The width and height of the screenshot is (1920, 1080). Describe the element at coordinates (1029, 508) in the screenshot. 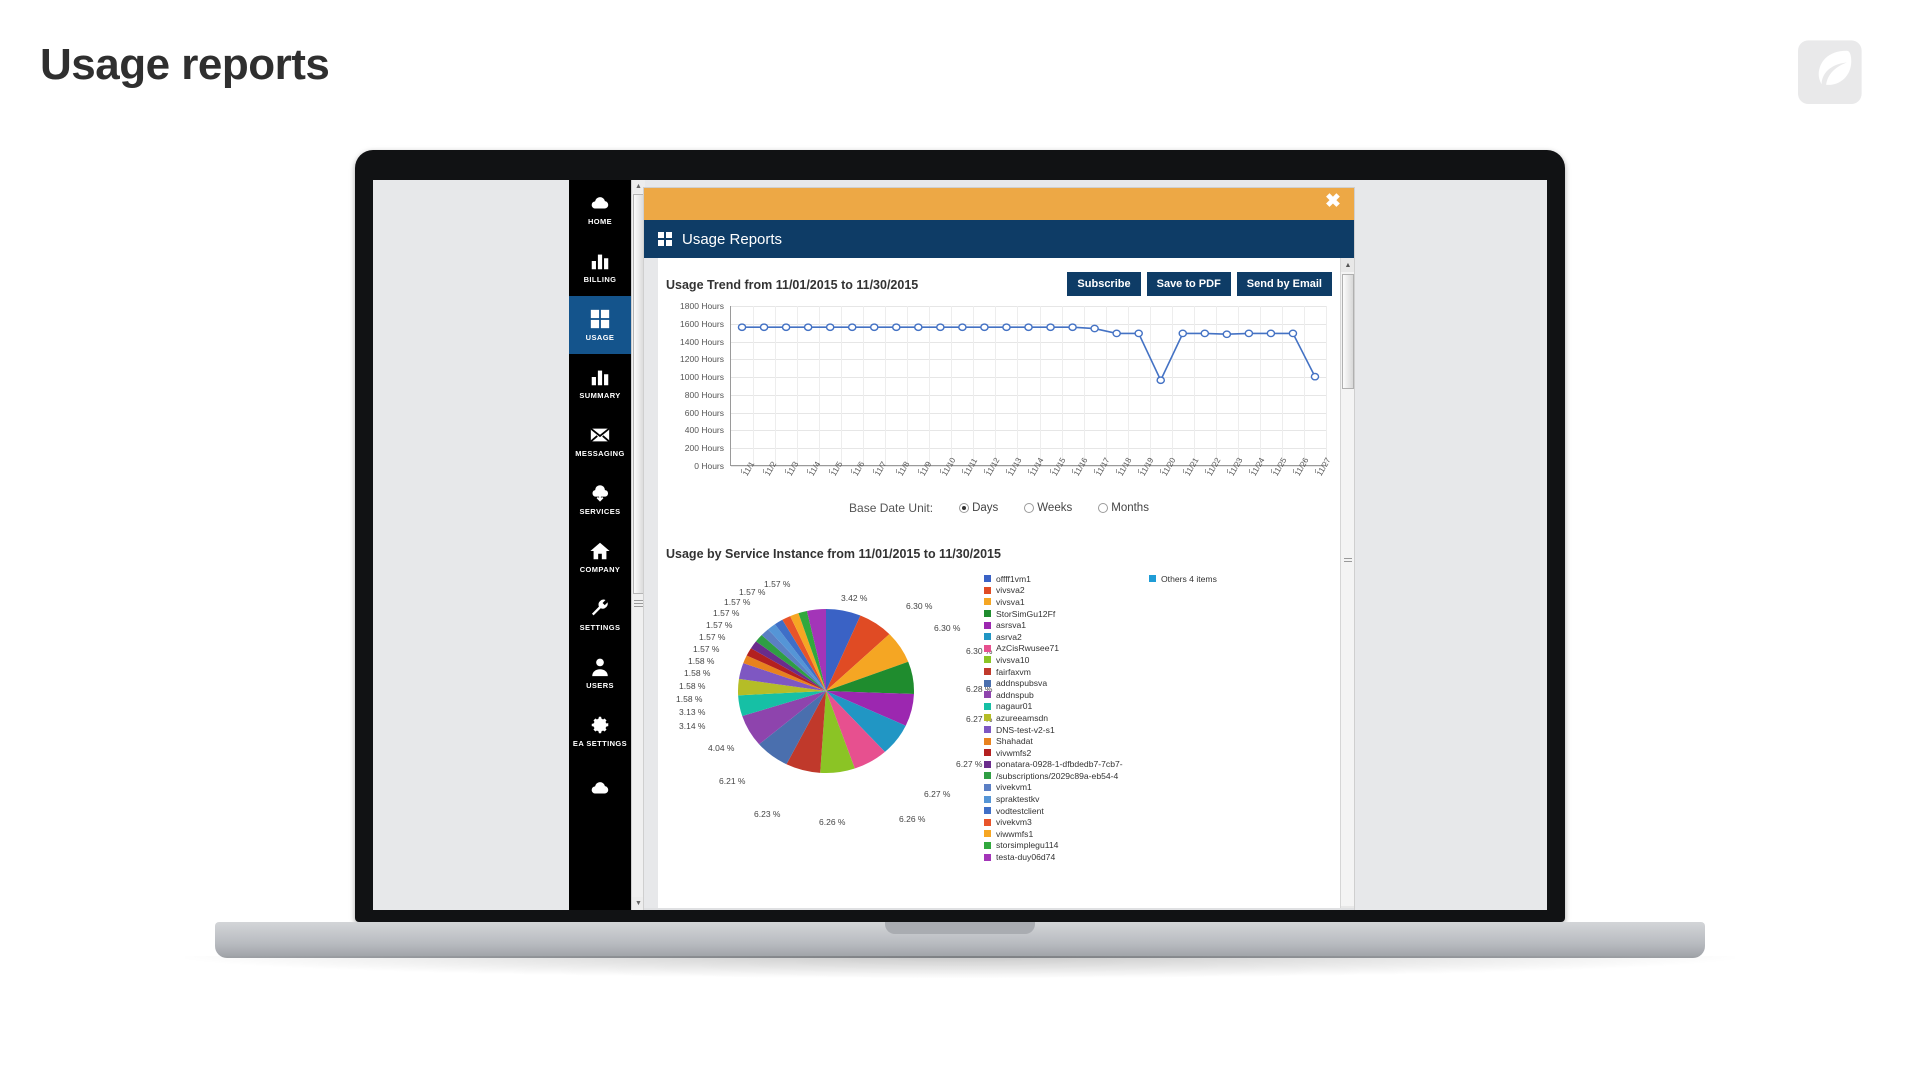

I see `radio-weeks-indicator` at that location.